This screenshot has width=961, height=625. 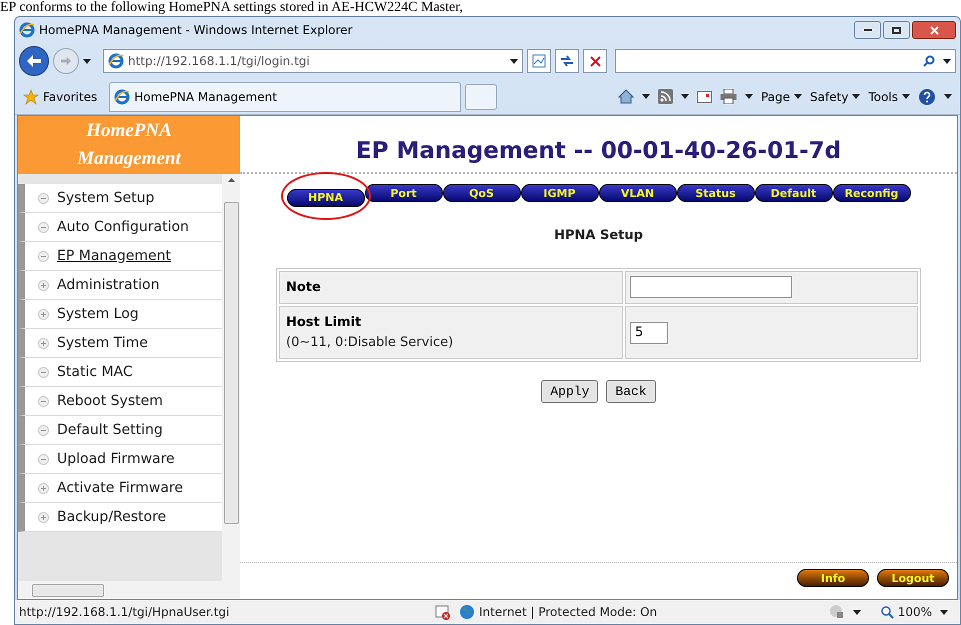 What do you see at coordinates (867, 30) in the screenshot?
I see `minimize-button` at bounding box center [867, 30].